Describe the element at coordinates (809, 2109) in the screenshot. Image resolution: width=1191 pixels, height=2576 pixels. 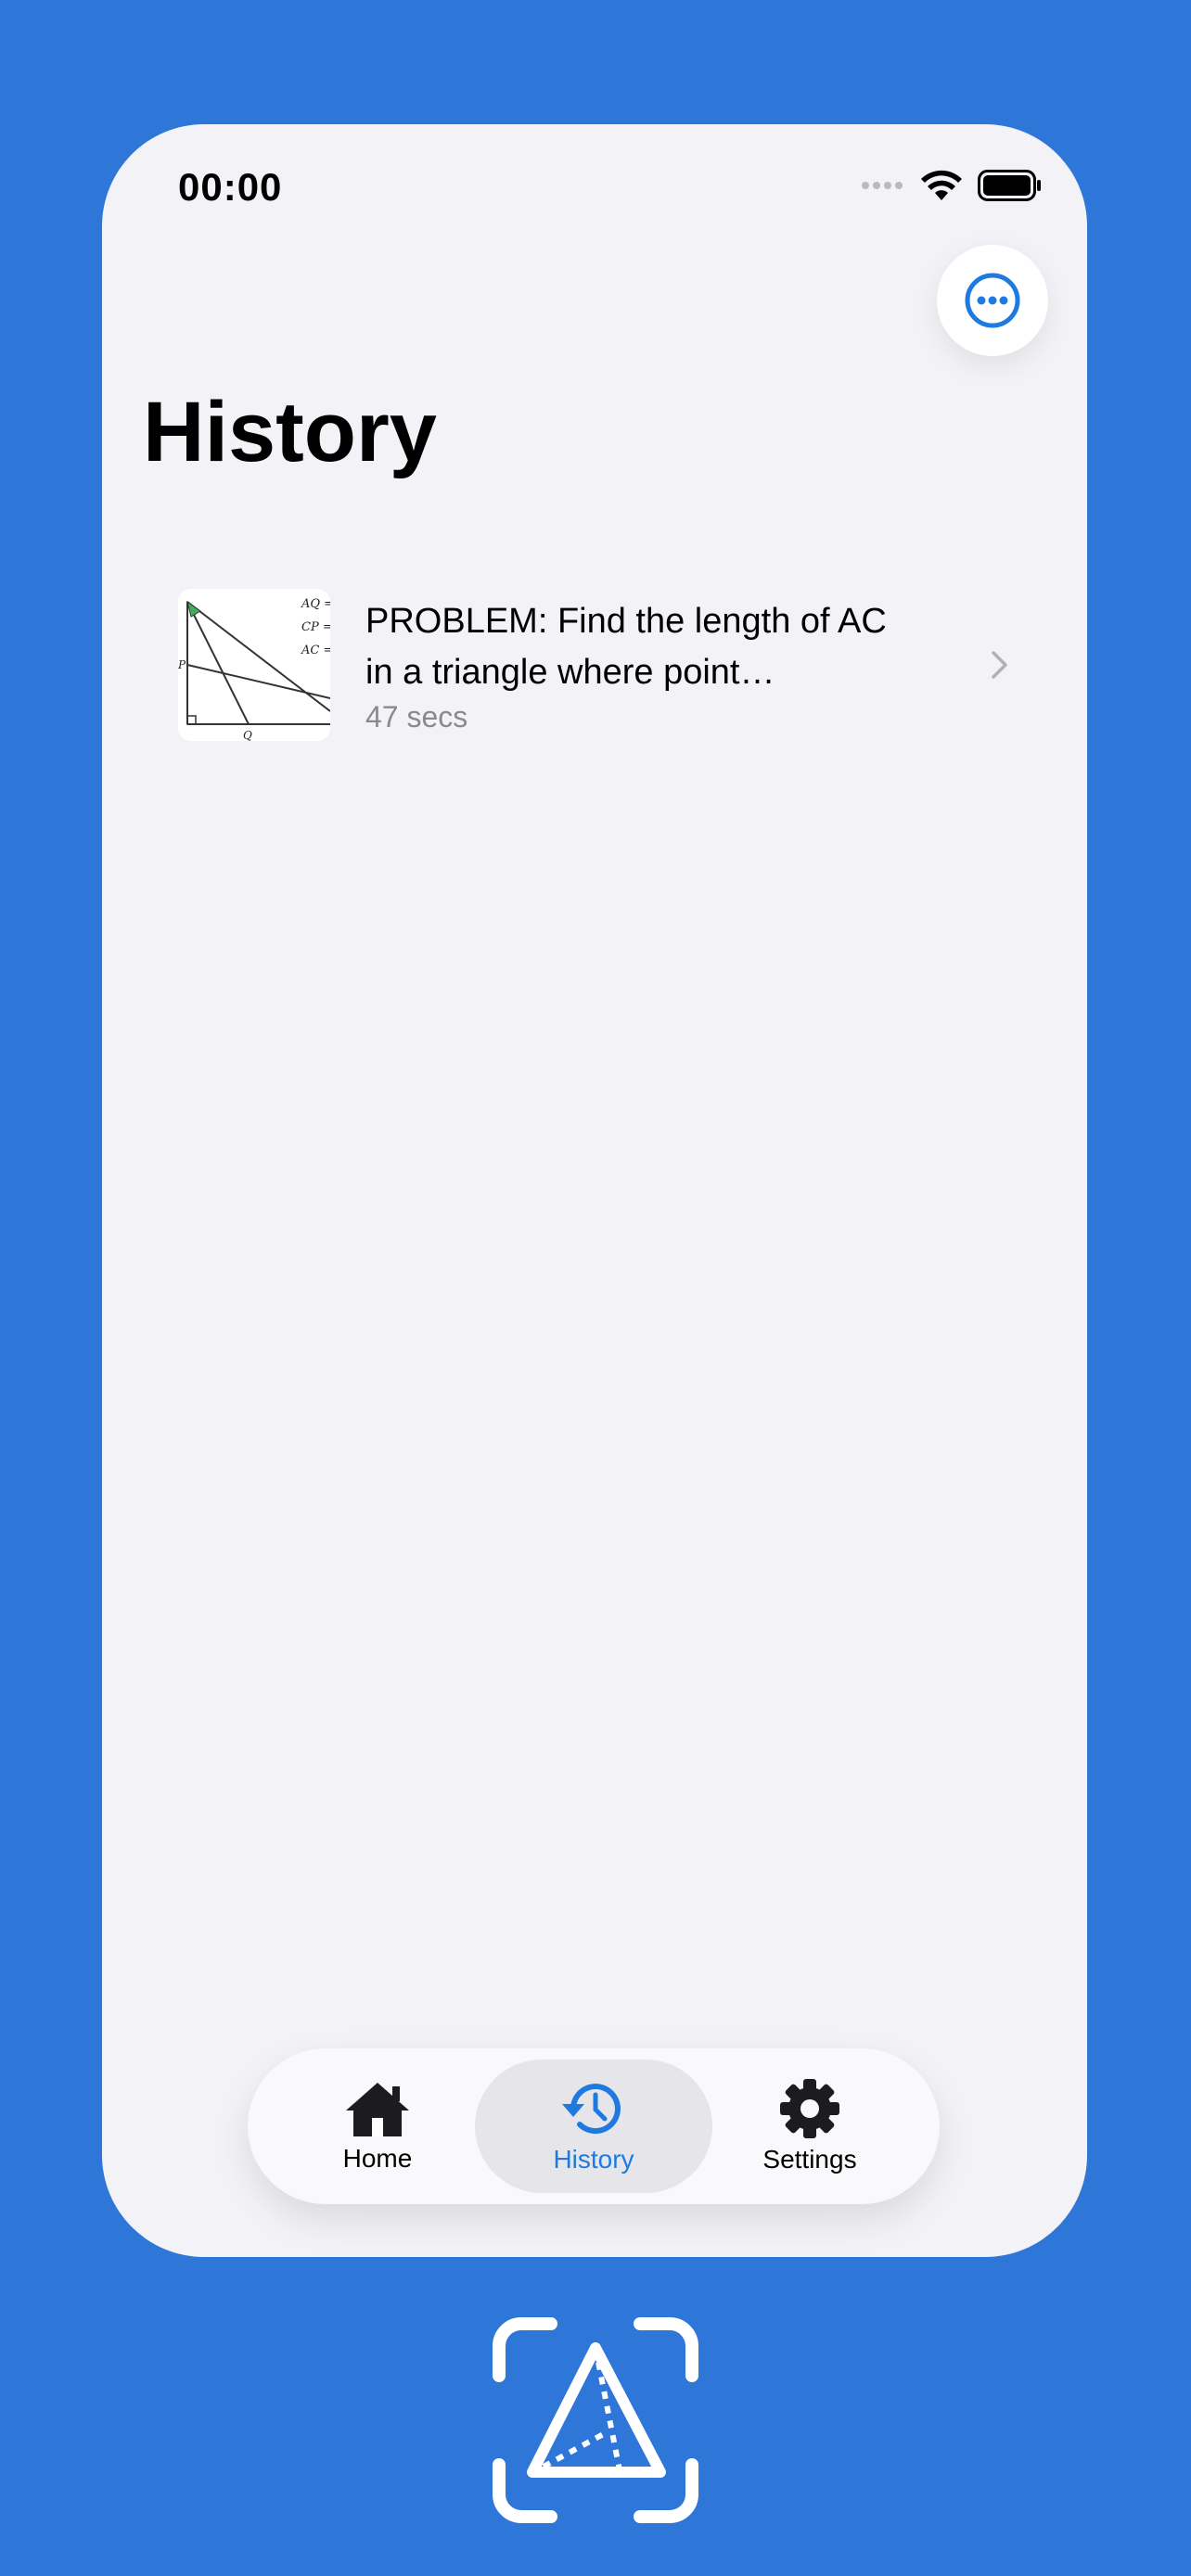
I see `gear-icon` at that location.